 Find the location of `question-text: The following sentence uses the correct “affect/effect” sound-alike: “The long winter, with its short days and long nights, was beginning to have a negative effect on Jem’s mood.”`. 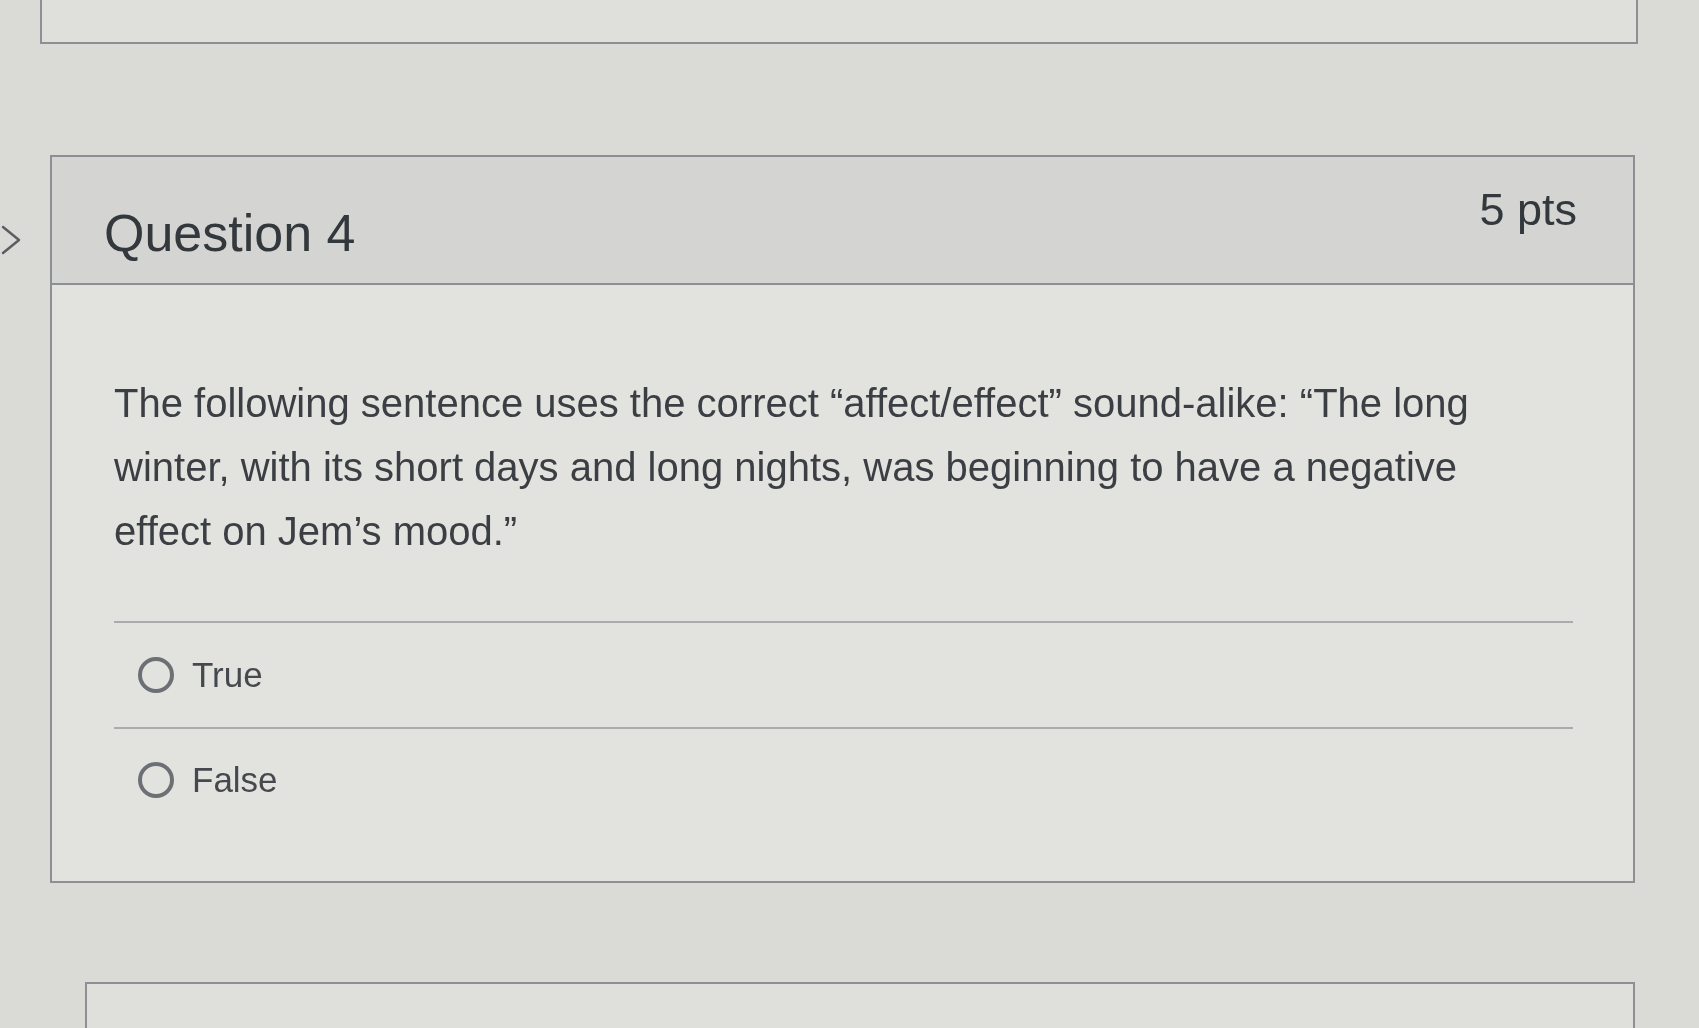

question-text: The following sentence uses the correct “affect/effect” sound-alike: “The long winter, with its short days and long nights, was beginning to have a negative effect on Jem’s mood.” is located at coordinates (792, 467).